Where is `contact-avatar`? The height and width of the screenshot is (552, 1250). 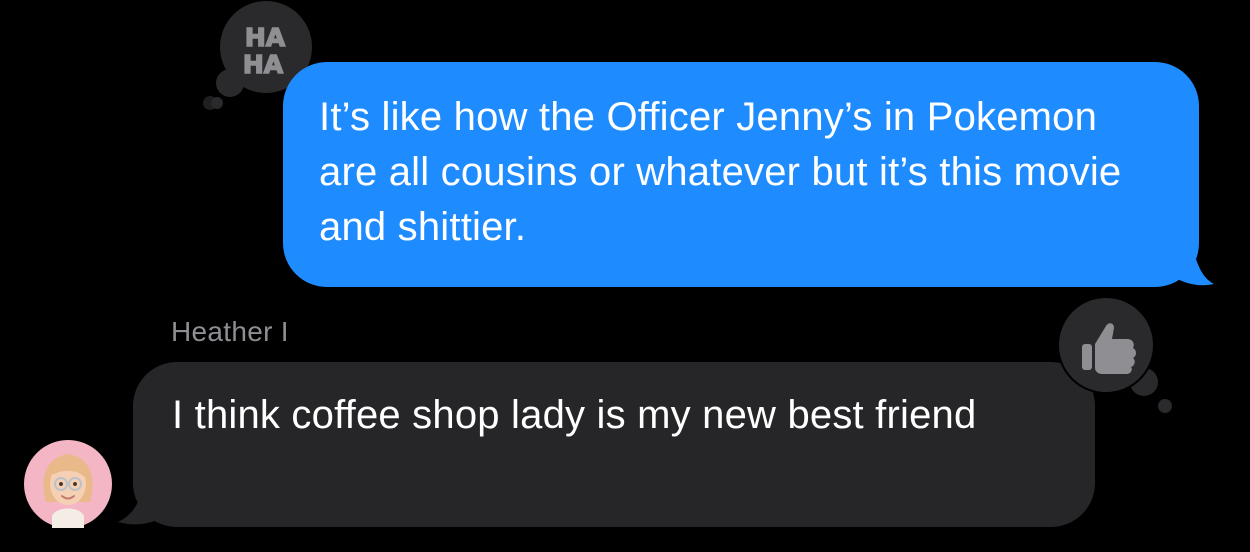
contact-avatar is located at coordinates (68, 484).